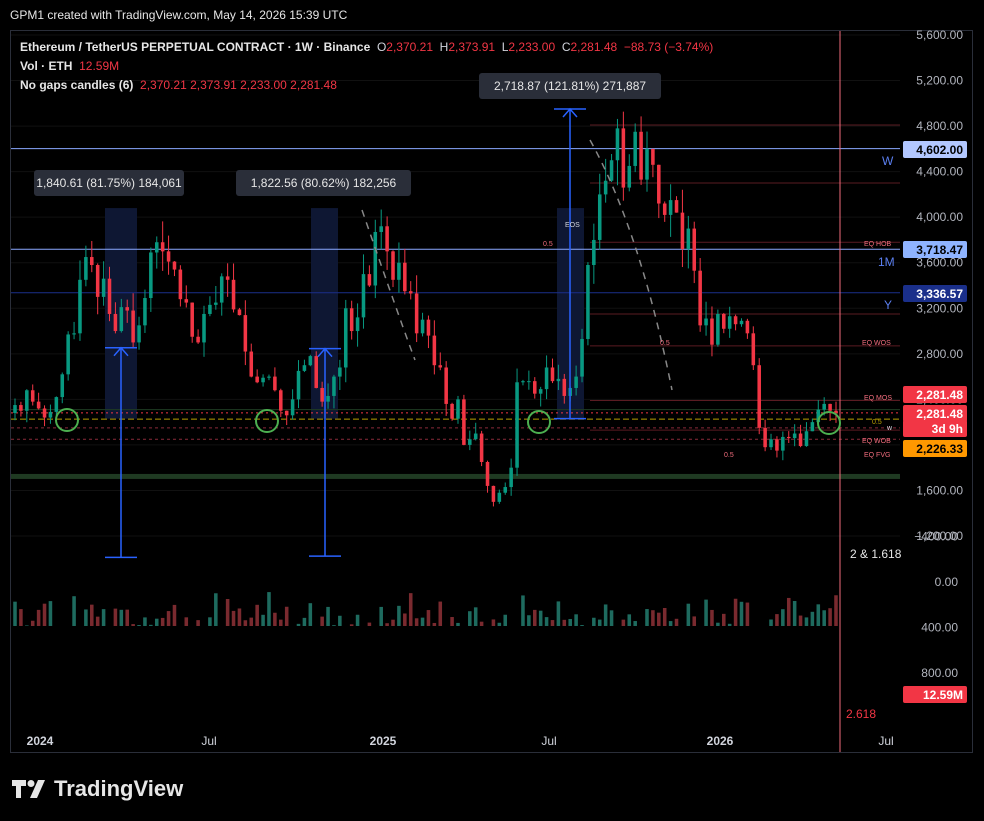 The image size is (984, 821). Describe the element at coordinates (939, 395) in the screenshot. I see `price-label: 2,281.48` at that location.